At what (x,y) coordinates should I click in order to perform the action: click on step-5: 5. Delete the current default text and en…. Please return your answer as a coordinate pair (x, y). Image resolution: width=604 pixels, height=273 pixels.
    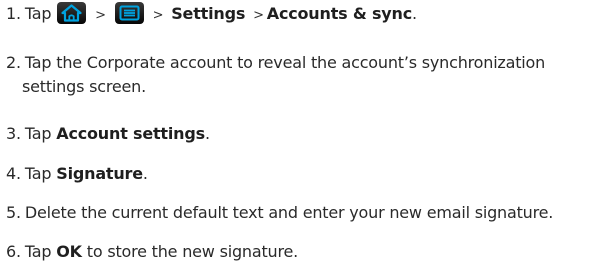
    Looking at the image, I should click on (279, 213).